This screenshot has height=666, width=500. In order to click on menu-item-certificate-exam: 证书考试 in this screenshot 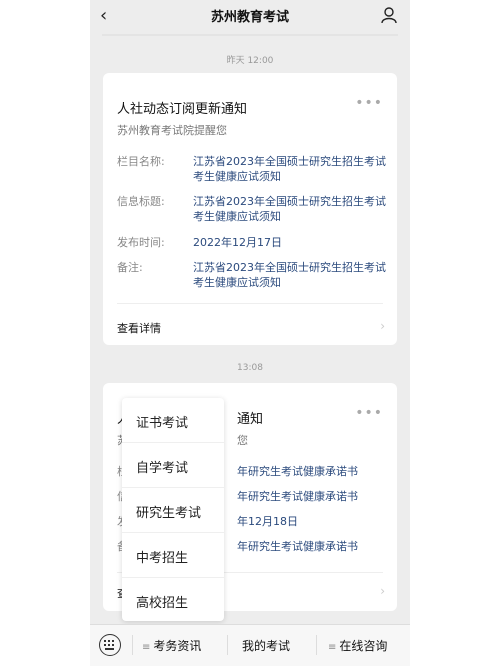, I will do `click(173, 420)`.